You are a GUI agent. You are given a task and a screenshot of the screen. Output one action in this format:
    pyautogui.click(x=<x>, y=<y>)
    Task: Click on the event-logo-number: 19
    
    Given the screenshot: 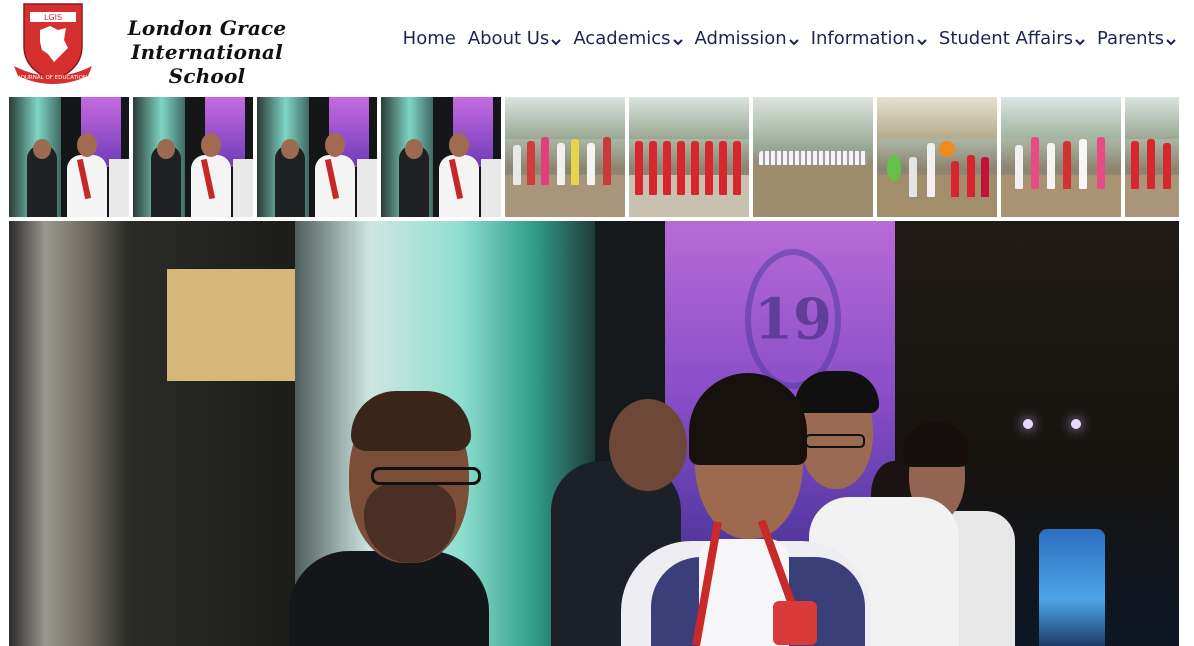 What is the action you would take?
    pyautogui.click(x=793, y=319)
    